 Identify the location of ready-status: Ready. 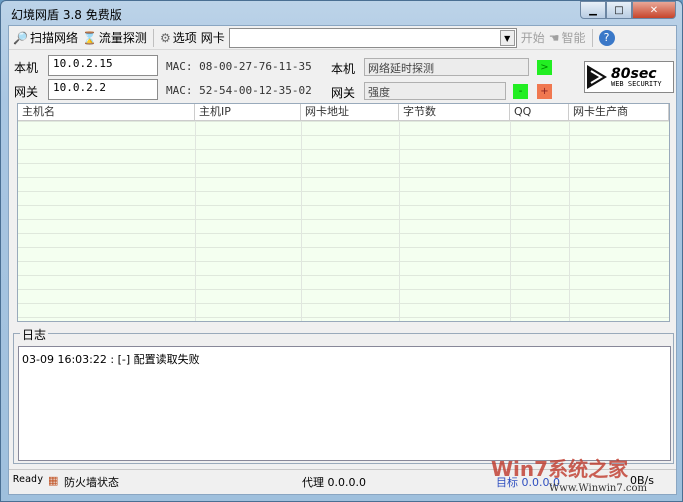
(28, 479).